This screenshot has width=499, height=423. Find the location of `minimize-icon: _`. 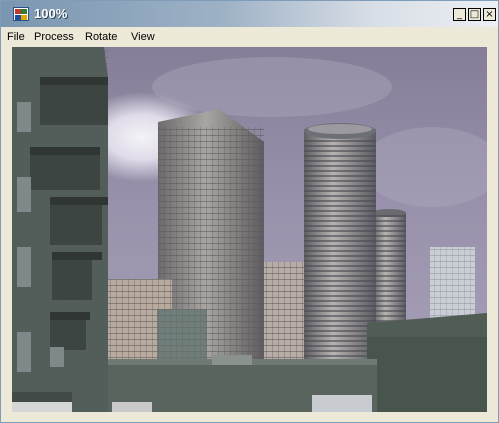

minimize-icon: _ is located at coordinates (459, 14).